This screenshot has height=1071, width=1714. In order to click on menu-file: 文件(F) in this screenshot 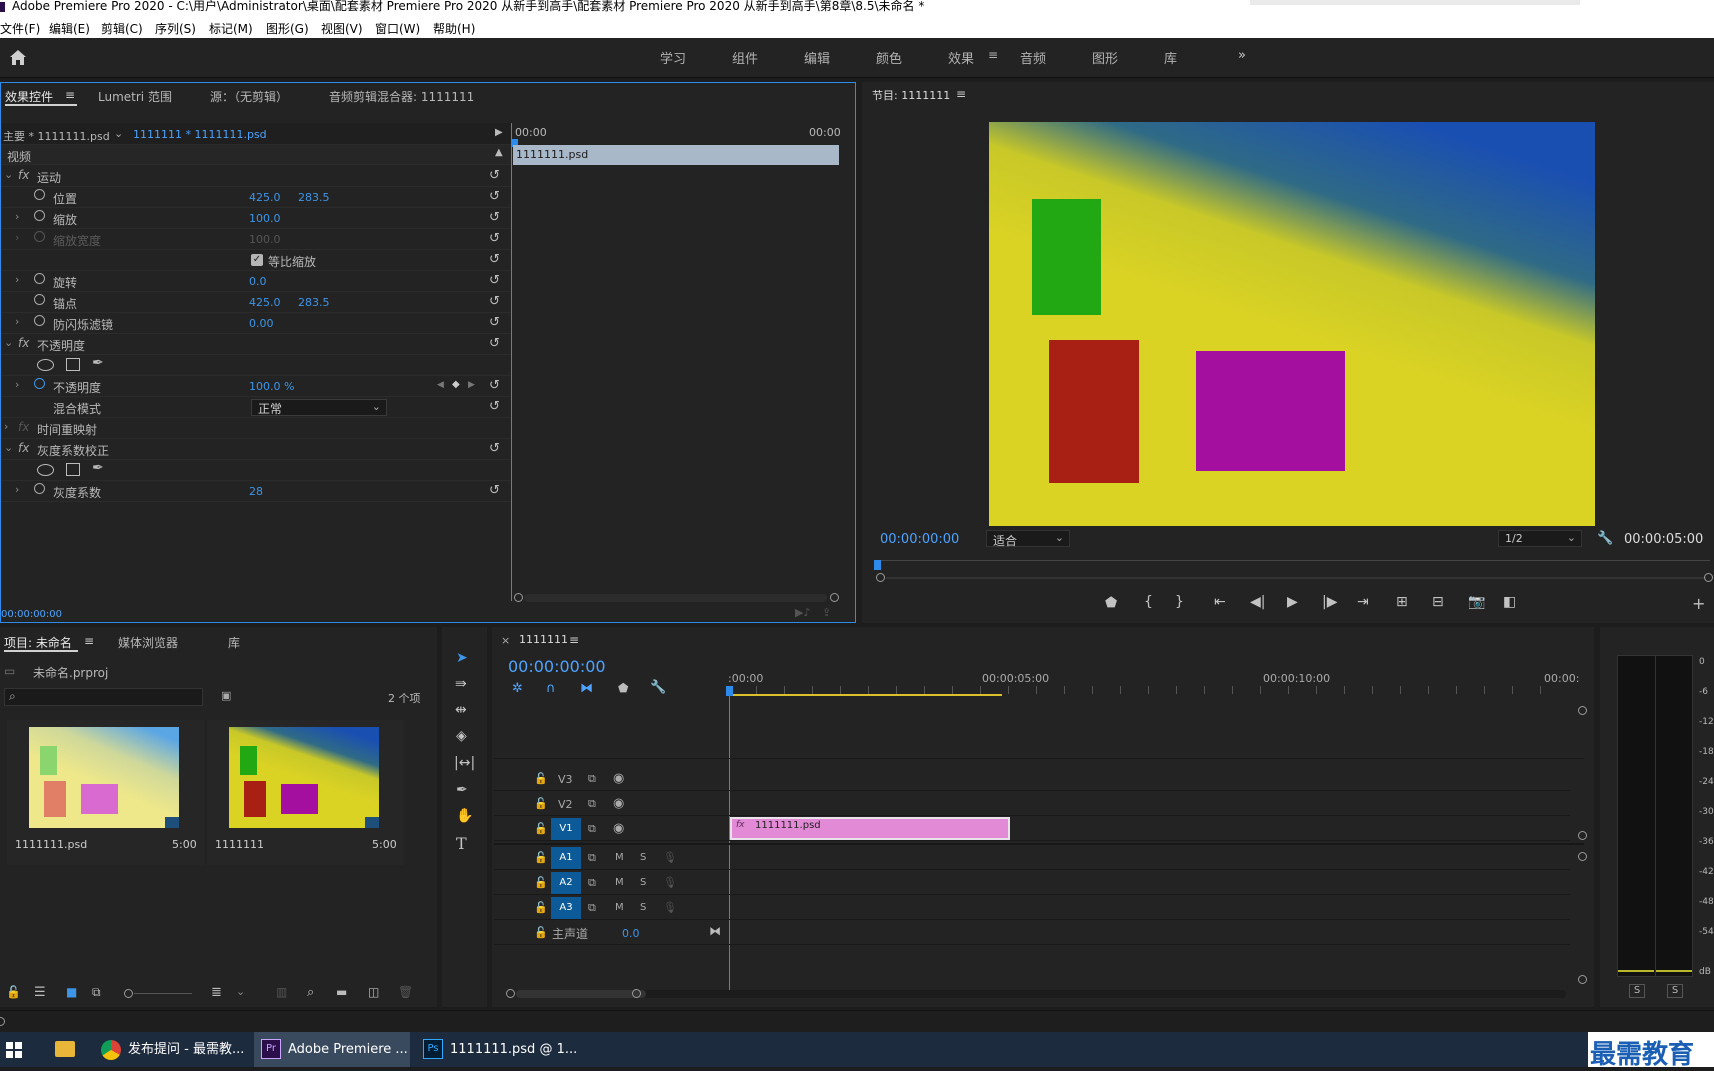, I will do `click(20, 28)`.